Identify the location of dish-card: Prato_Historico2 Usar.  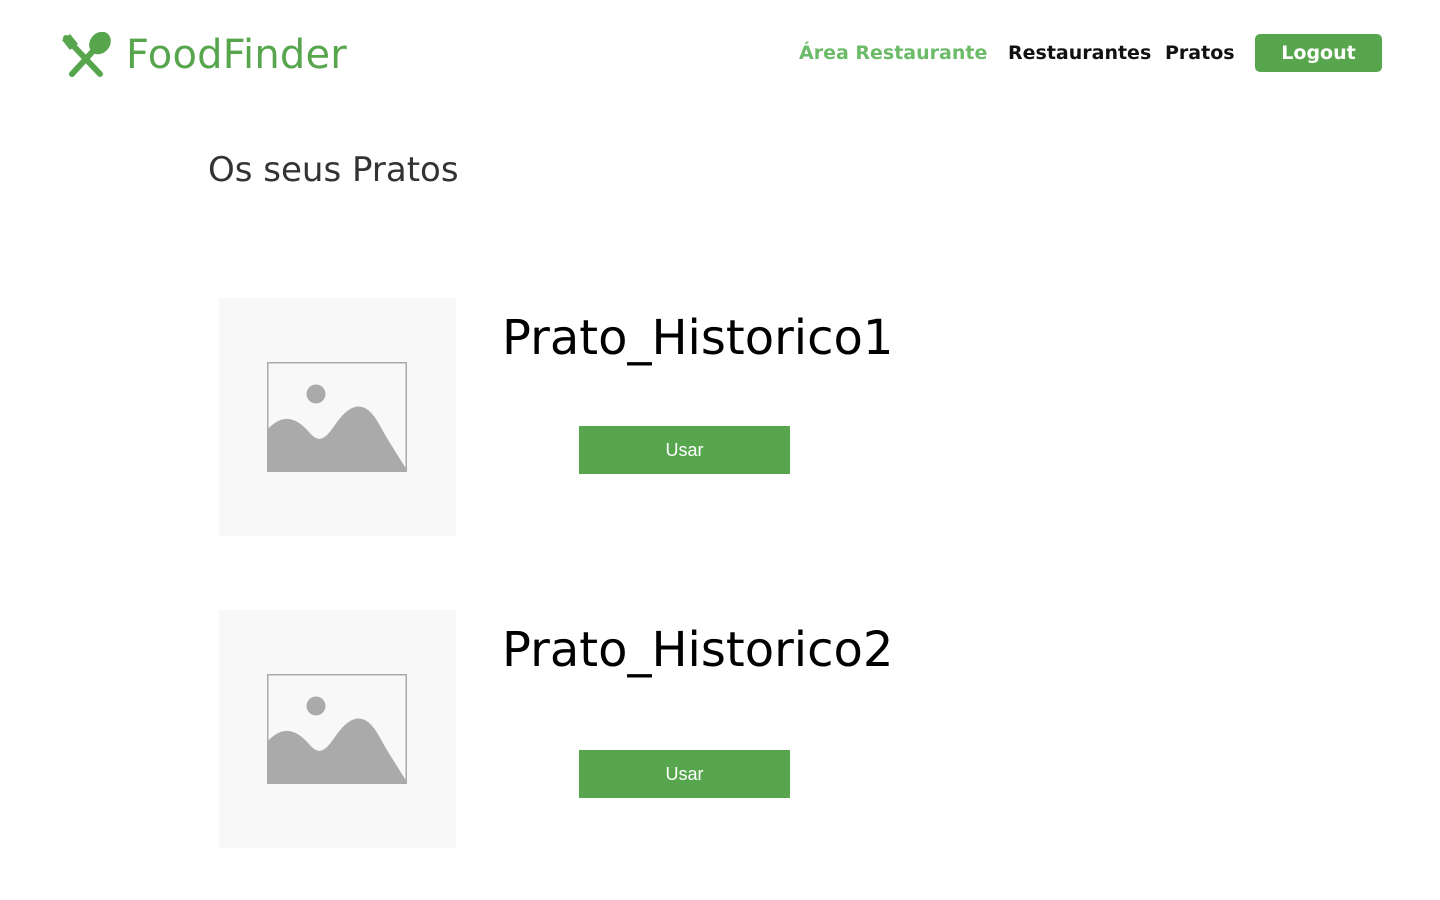
(569, 729).